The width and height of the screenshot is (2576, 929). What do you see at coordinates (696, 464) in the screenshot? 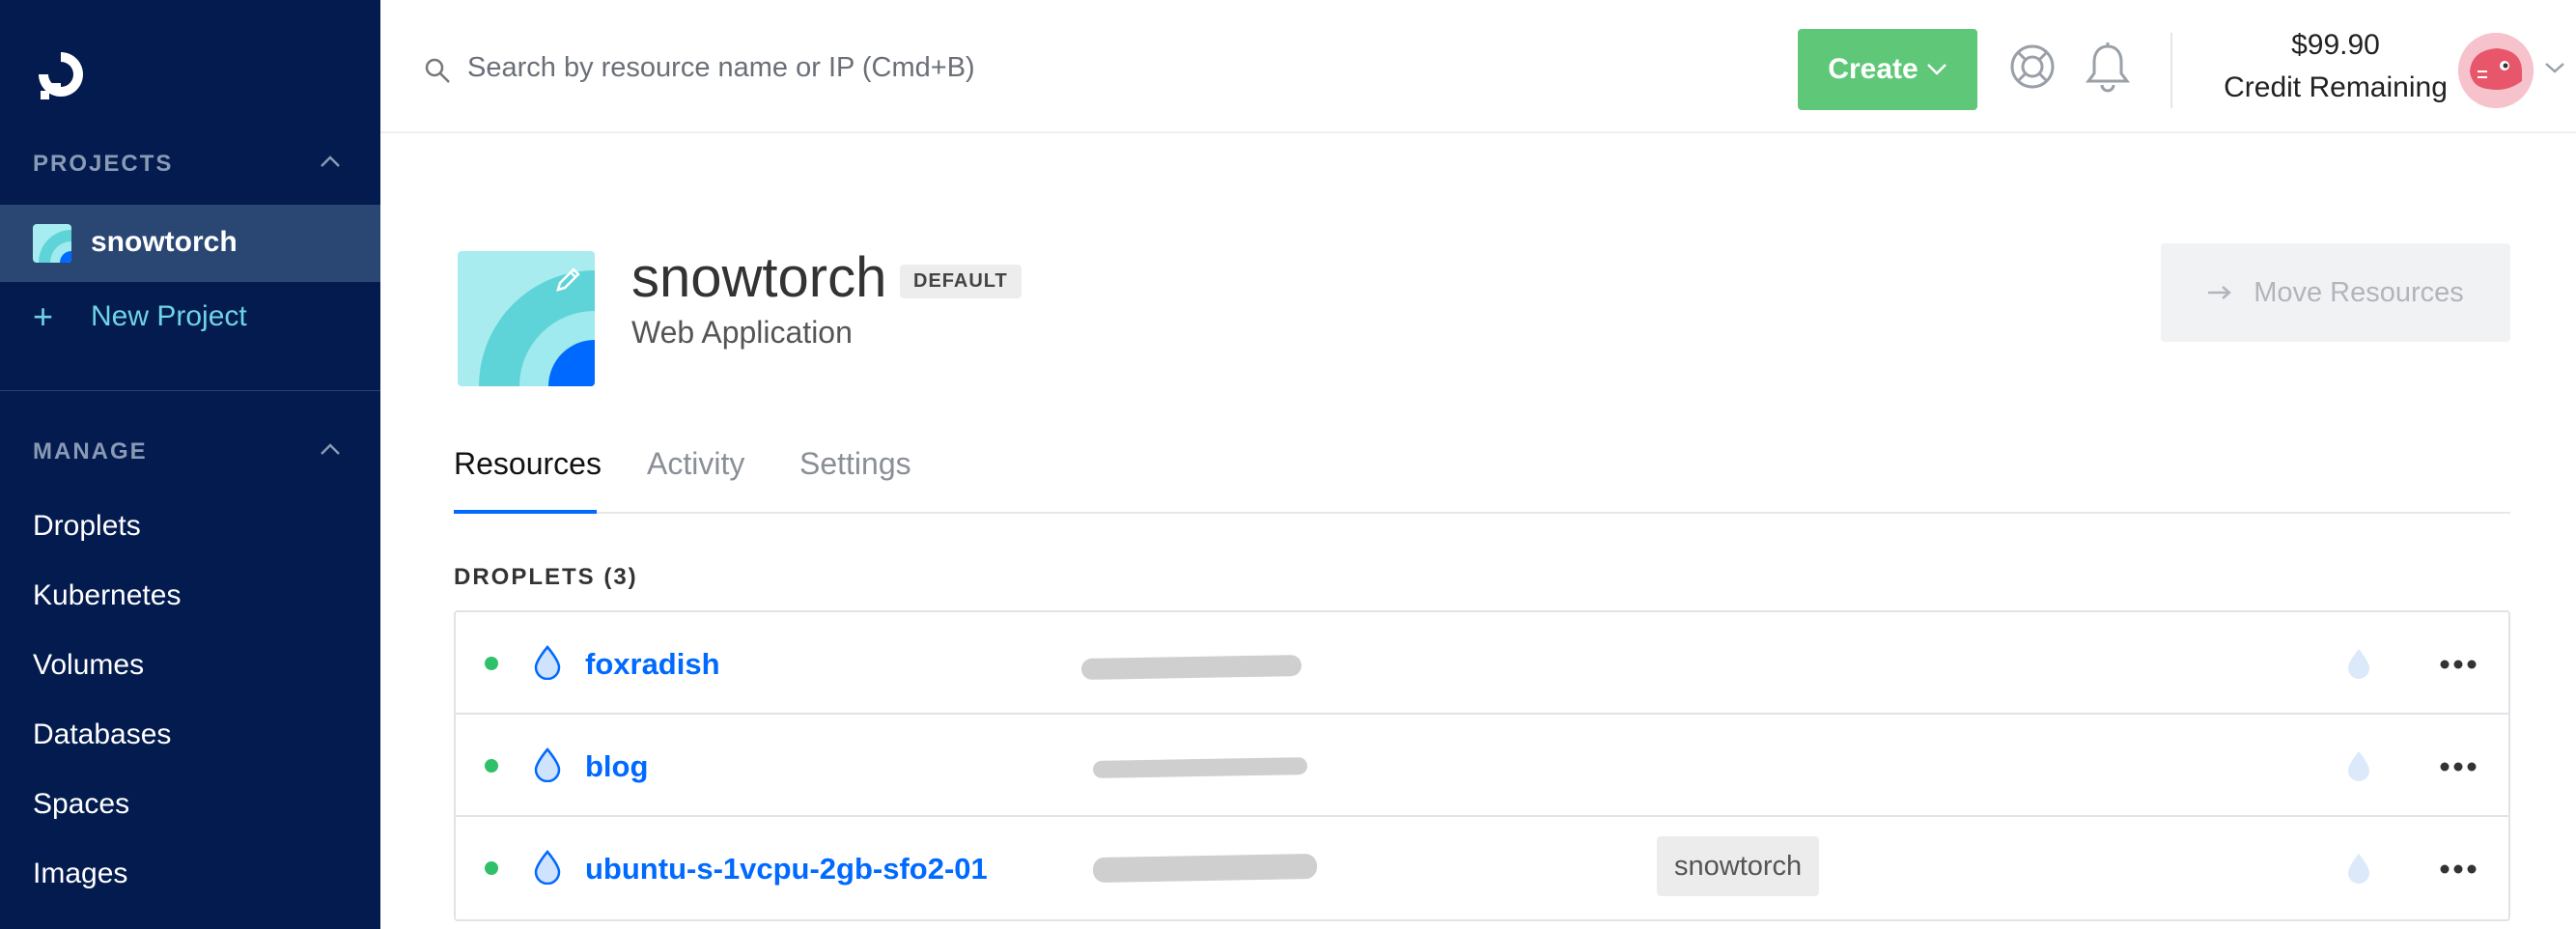
I see `tab-activity: Activity` at bounding box center [696, 464].